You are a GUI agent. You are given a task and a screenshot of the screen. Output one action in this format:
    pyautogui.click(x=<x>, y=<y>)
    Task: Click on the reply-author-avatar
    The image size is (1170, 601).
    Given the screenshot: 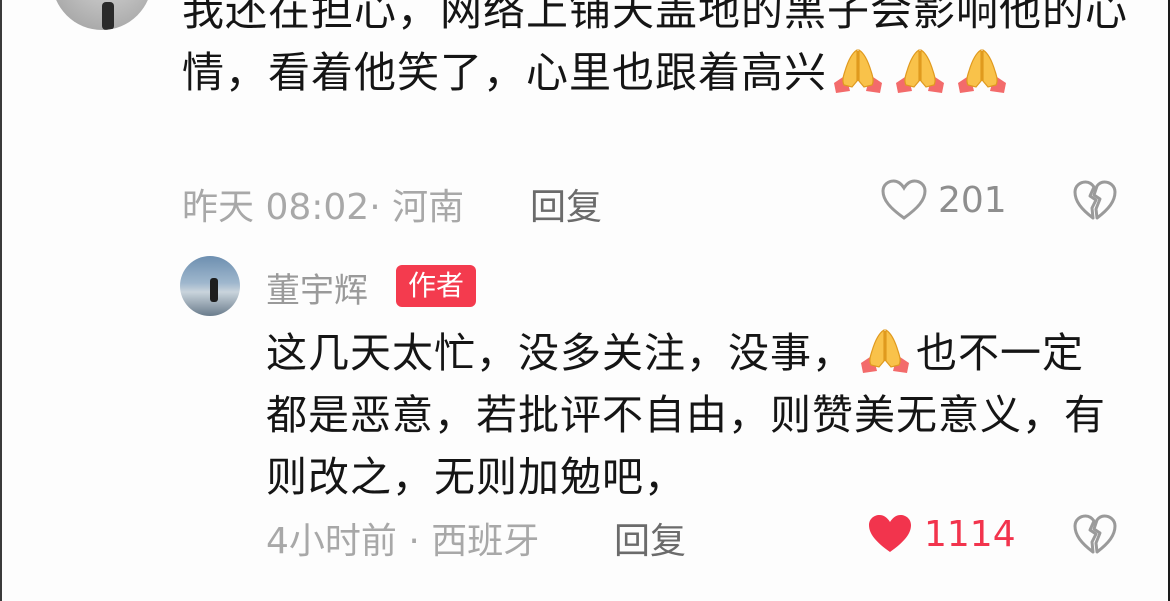 What is the action you would take?
    pyautogui.click(x=210, y=286)
    